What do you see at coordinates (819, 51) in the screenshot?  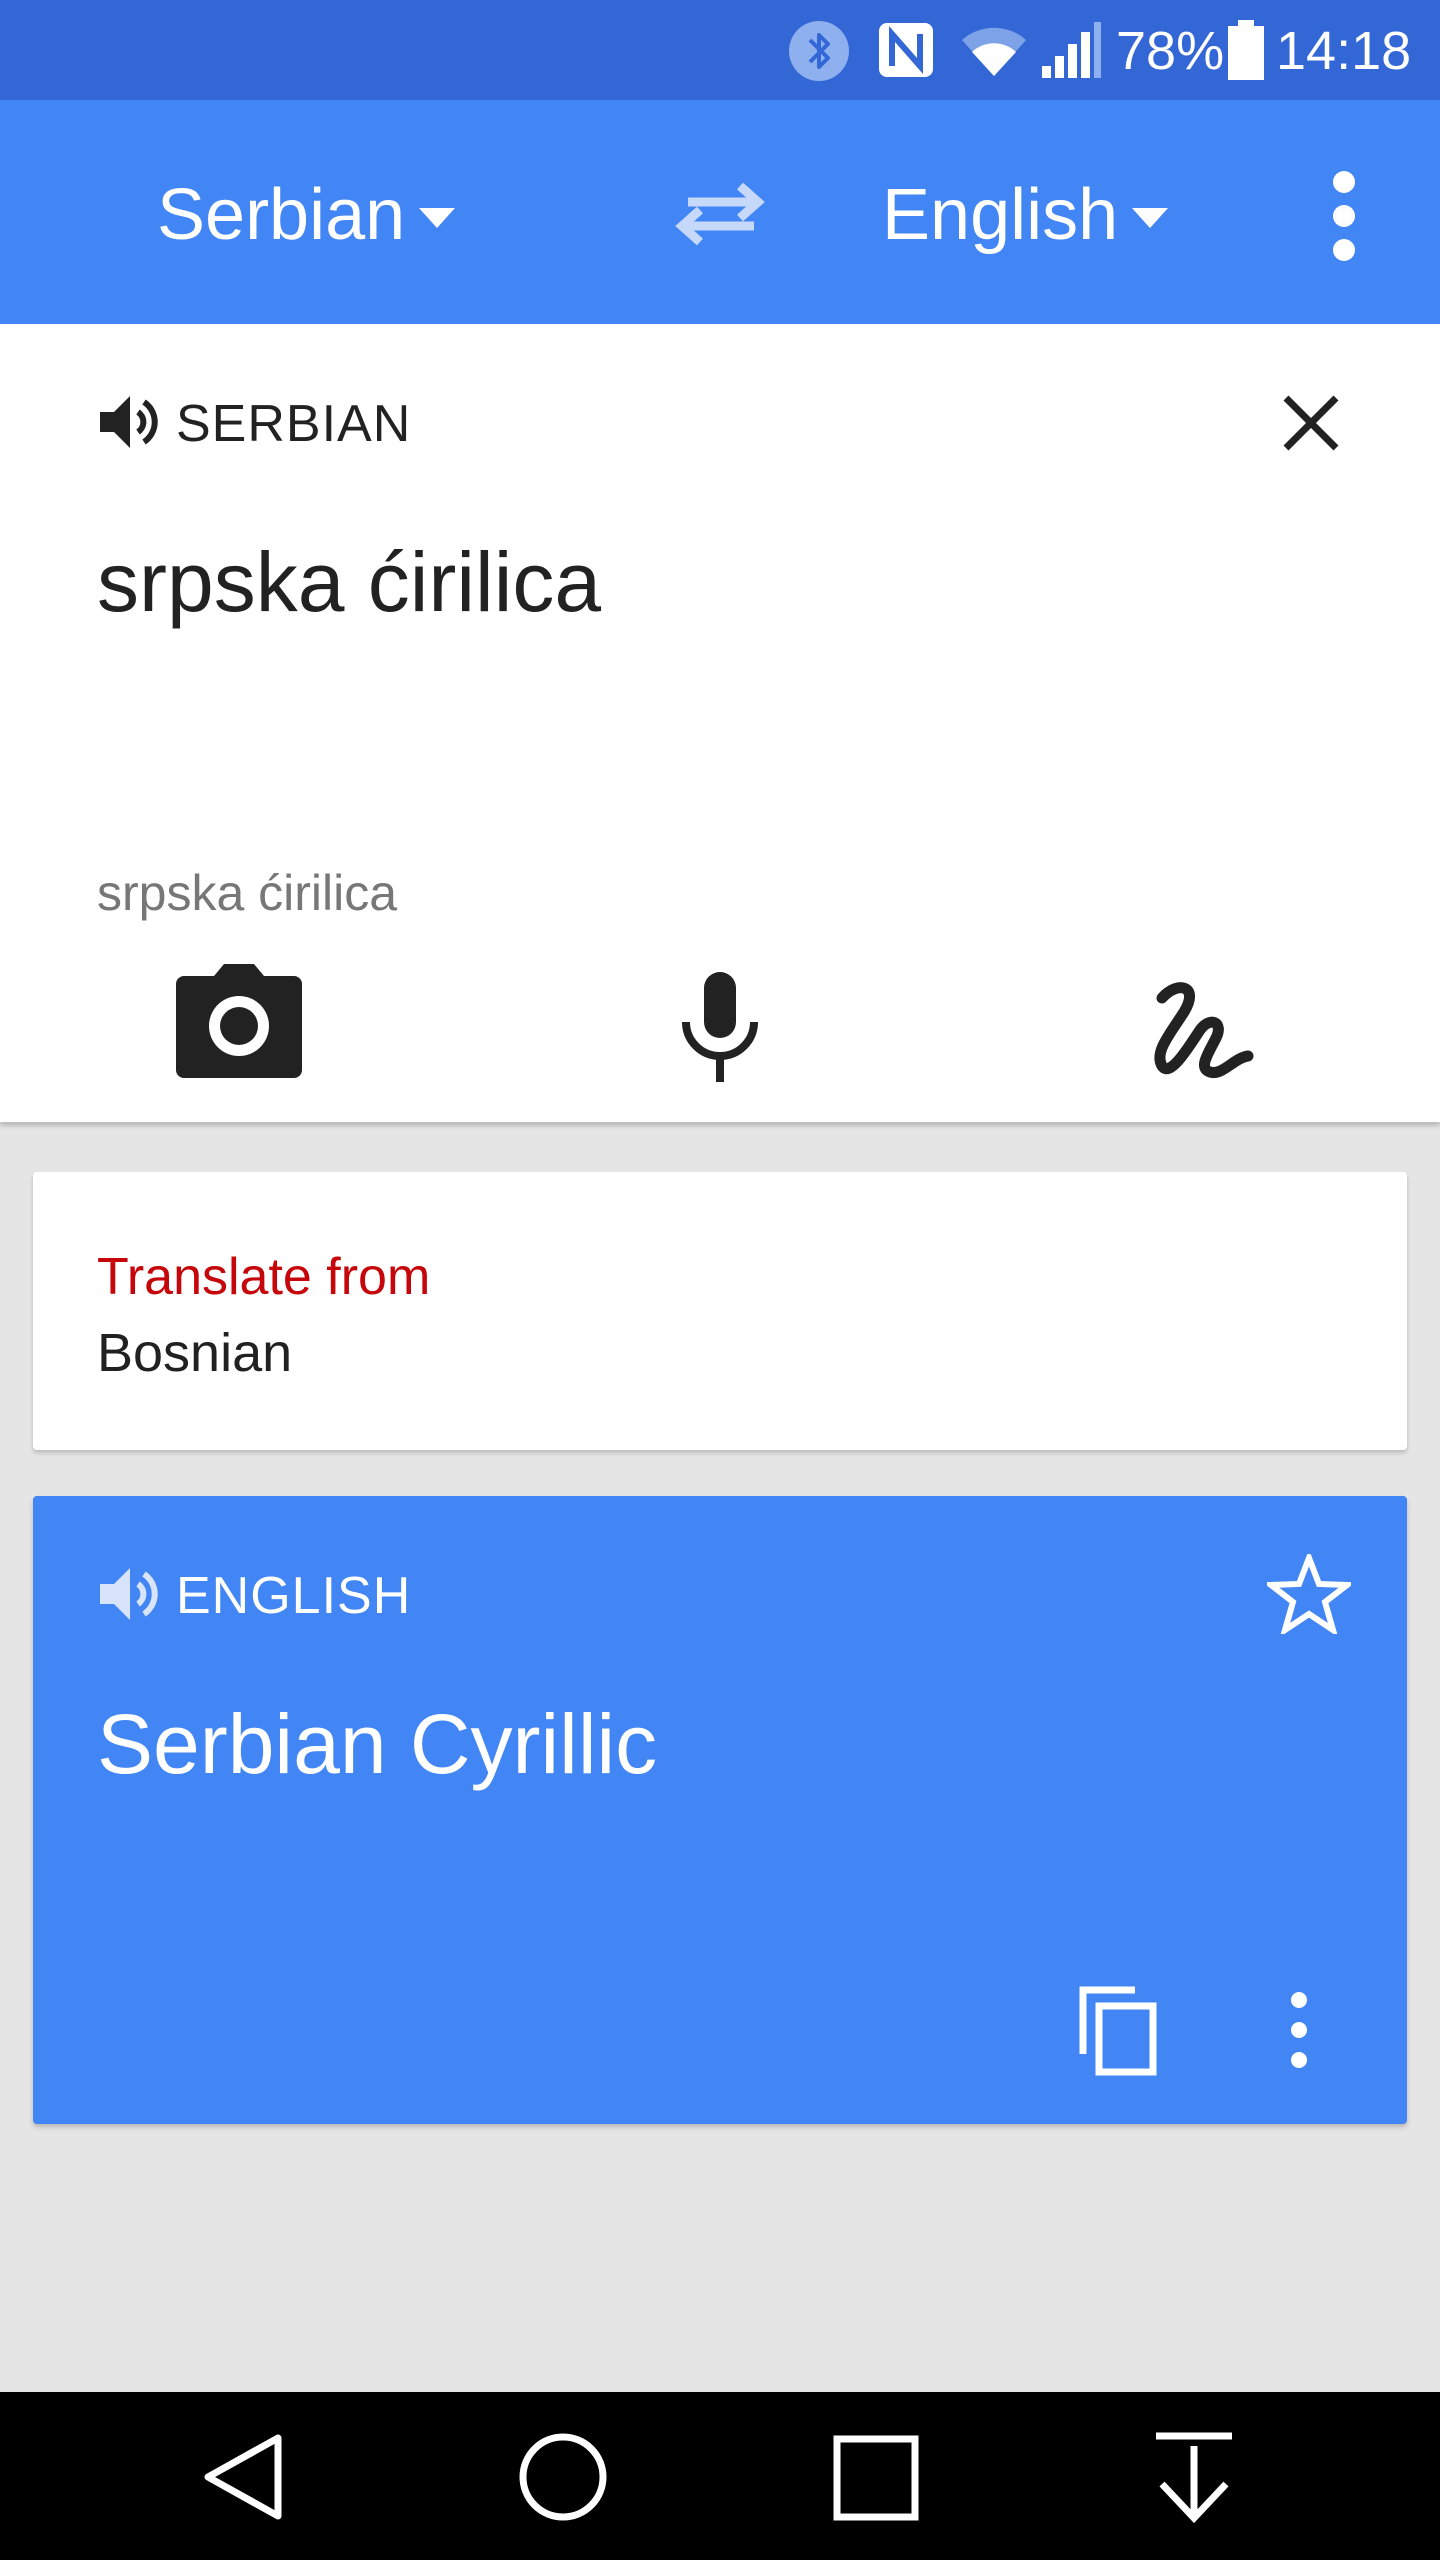 I see `bluetooth-icon` at bounding box center [819, 51].